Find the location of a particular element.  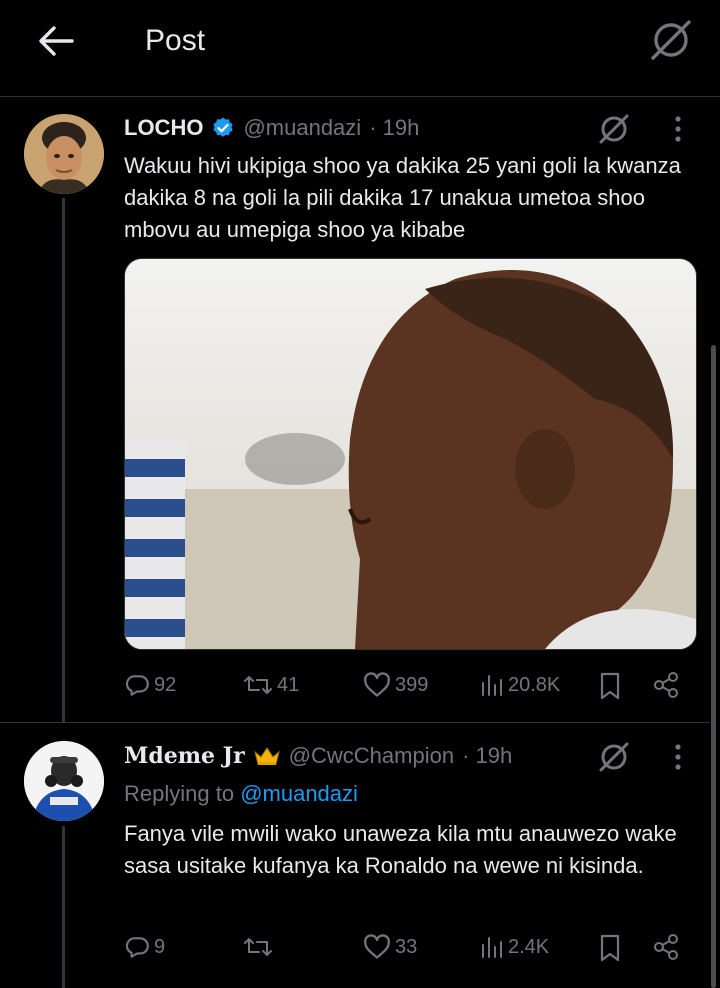

view-count: 2.4K is located at coordinates (529, 946).